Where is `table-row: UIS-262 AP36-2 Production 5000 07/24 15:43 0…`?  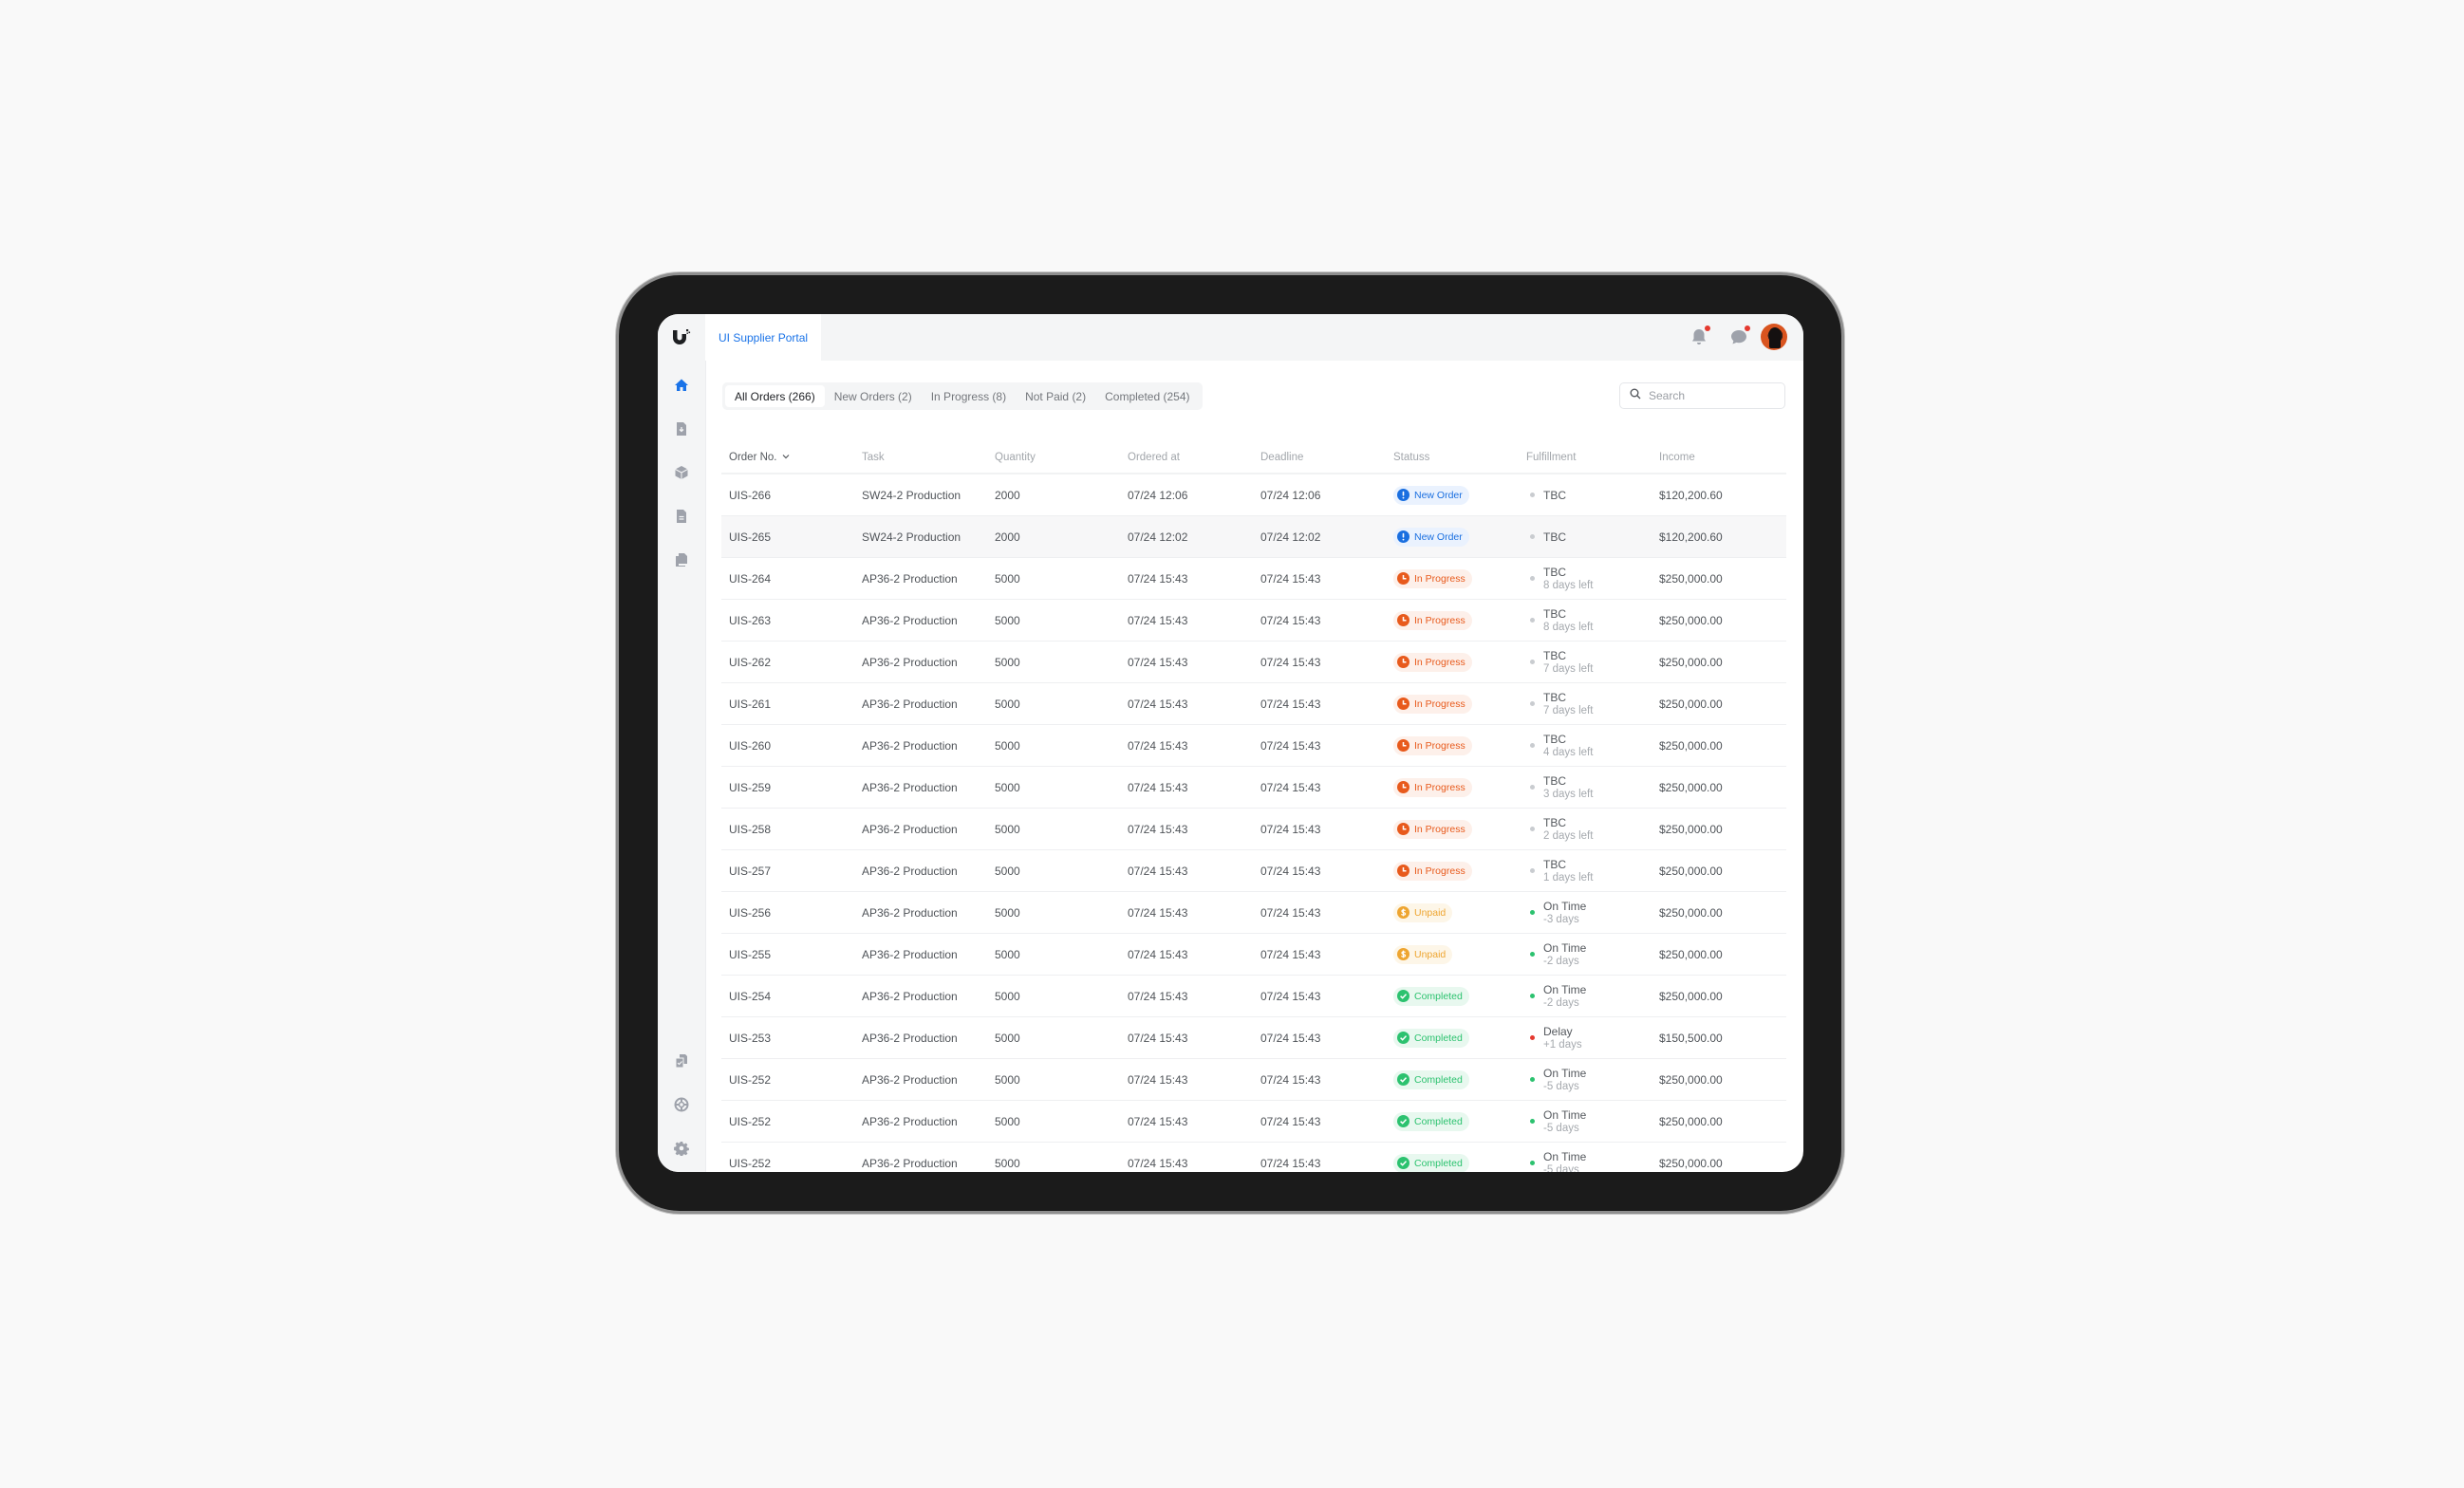 table-row: UIS-262 AP36-2 Production 5000 07/24 15:43 0… is located at coordinates (1253, 662).